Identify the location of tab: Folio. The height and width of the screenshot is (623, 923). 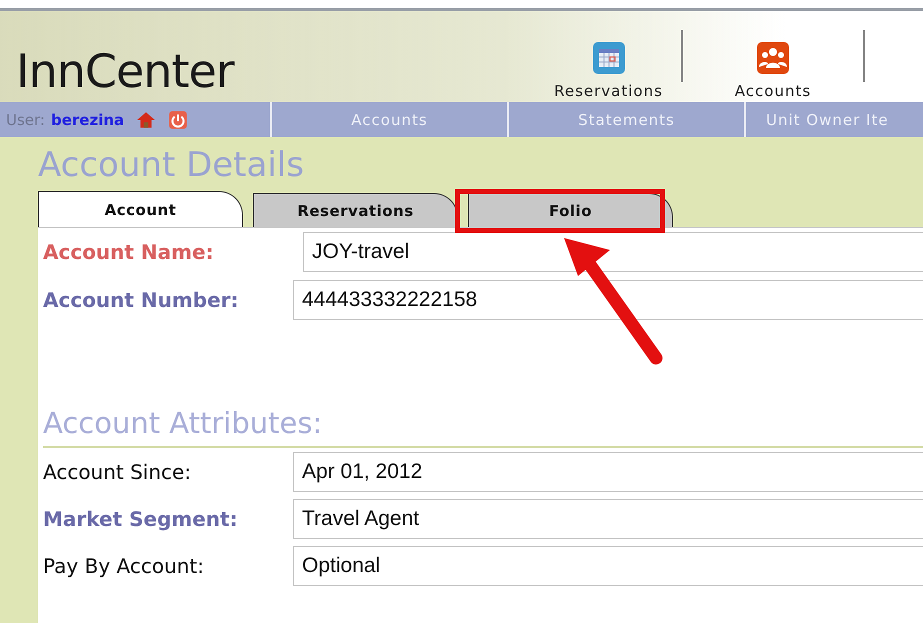
(570, 210).